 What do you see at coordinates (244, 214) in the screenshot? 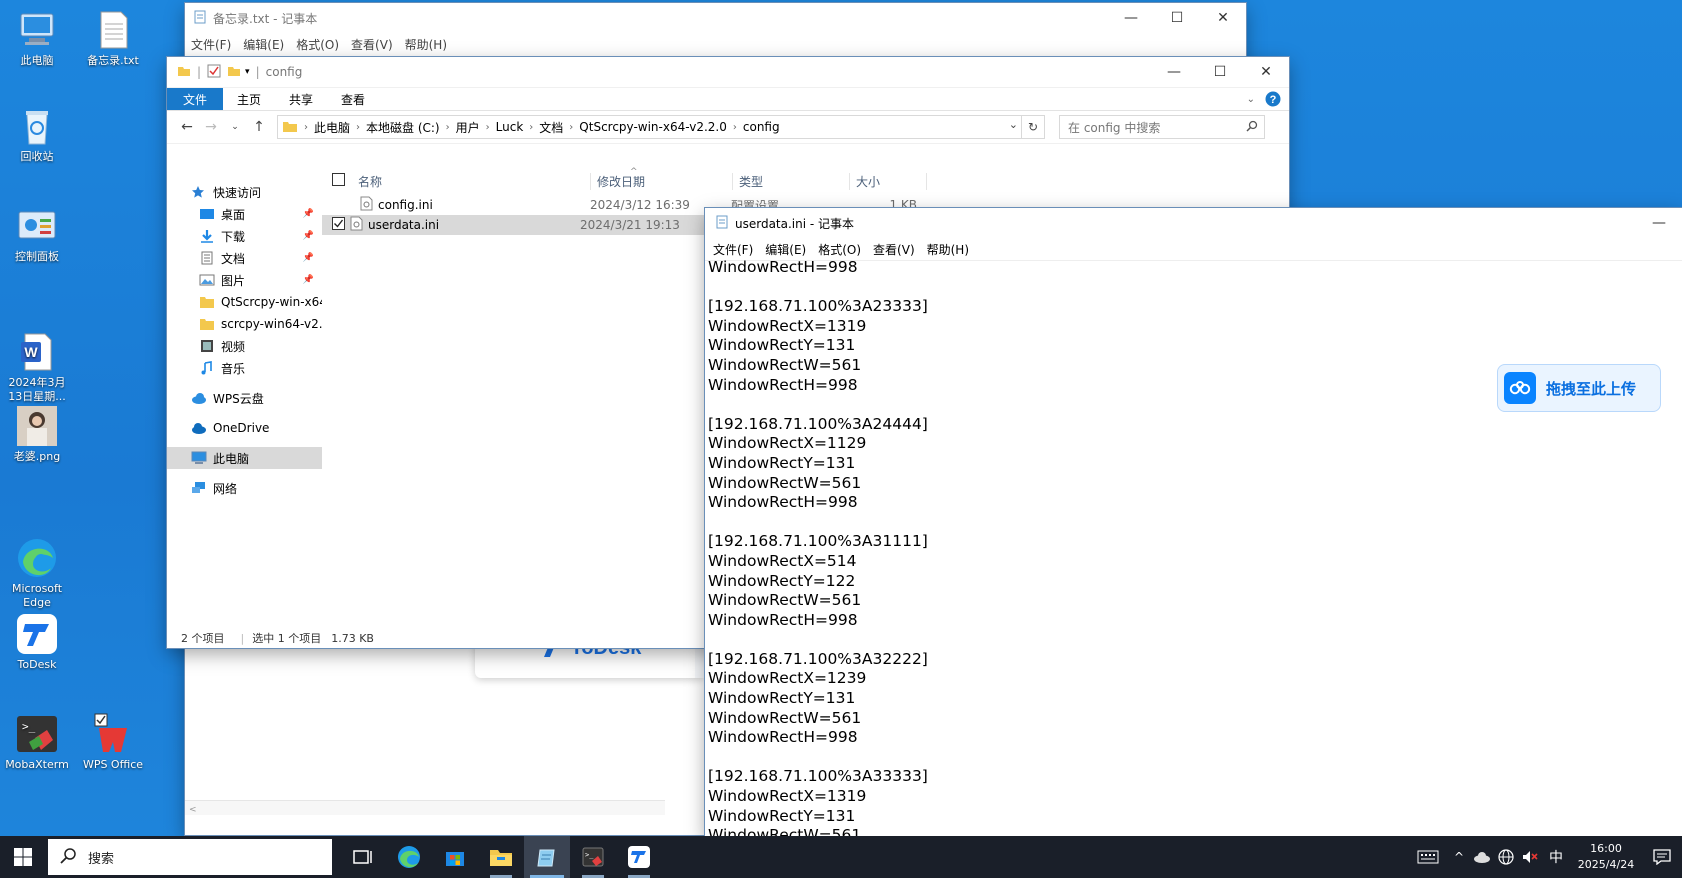
I see `nav-desktop: 桌面 📌` at bounding box center [244, 214].